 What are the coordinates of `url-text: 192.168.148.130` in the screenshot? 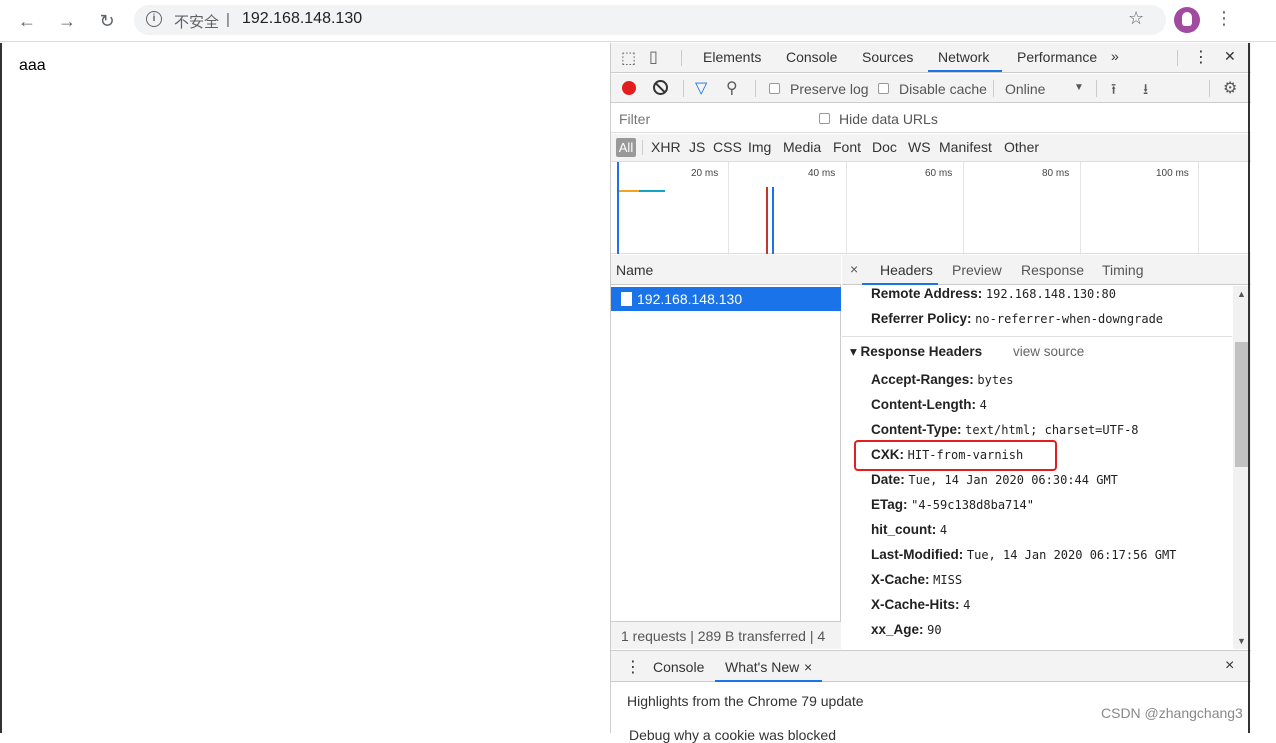 It's located at (302, 19).